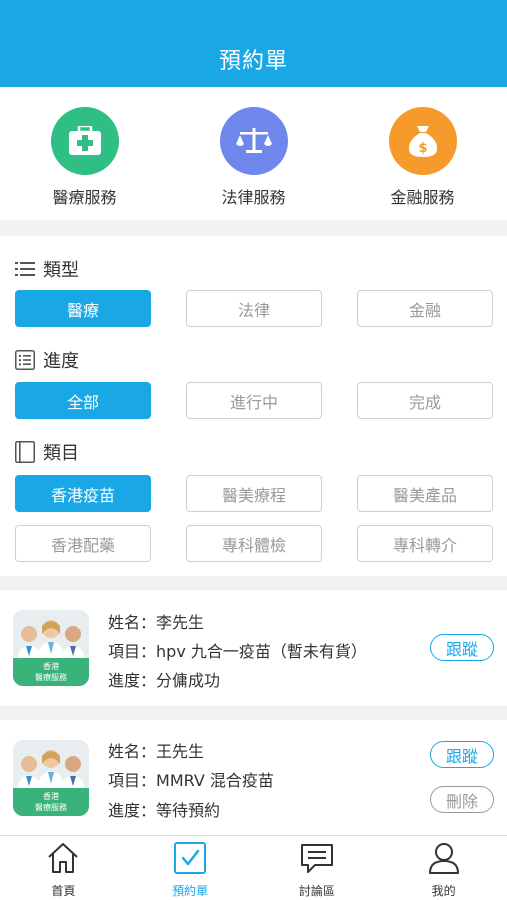  I want to click on filter-category-heading: 類目, so click(47, 452).